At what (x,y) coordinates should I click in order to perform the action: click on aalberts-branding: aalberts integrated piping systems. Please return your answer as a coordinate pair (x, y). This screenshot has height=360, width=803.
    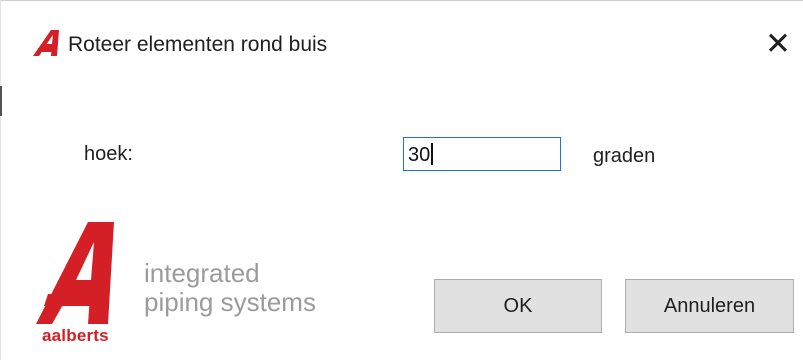
    Looking at the image, I should click on (194, 287).